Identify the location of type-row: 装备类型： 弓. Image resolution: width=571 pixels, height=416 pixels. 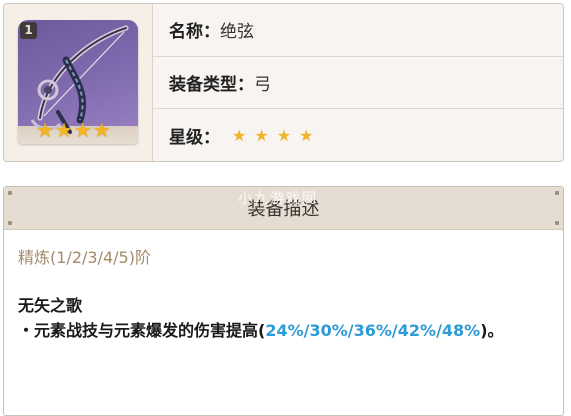
(358, 83).